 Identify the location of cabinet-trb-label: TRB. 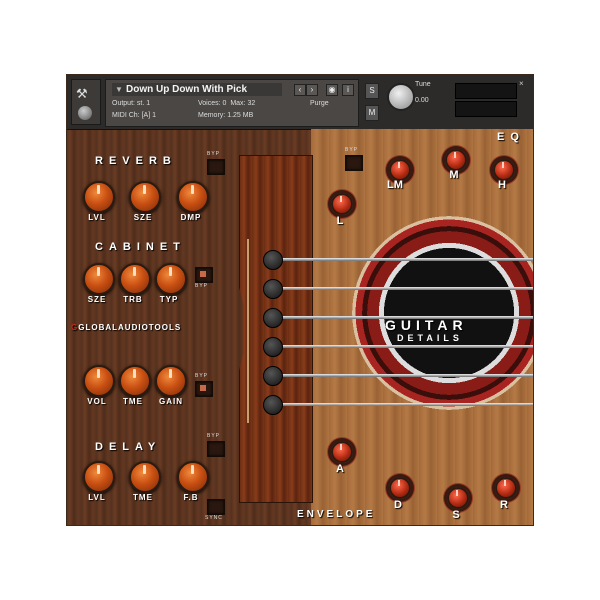
(133, 299).